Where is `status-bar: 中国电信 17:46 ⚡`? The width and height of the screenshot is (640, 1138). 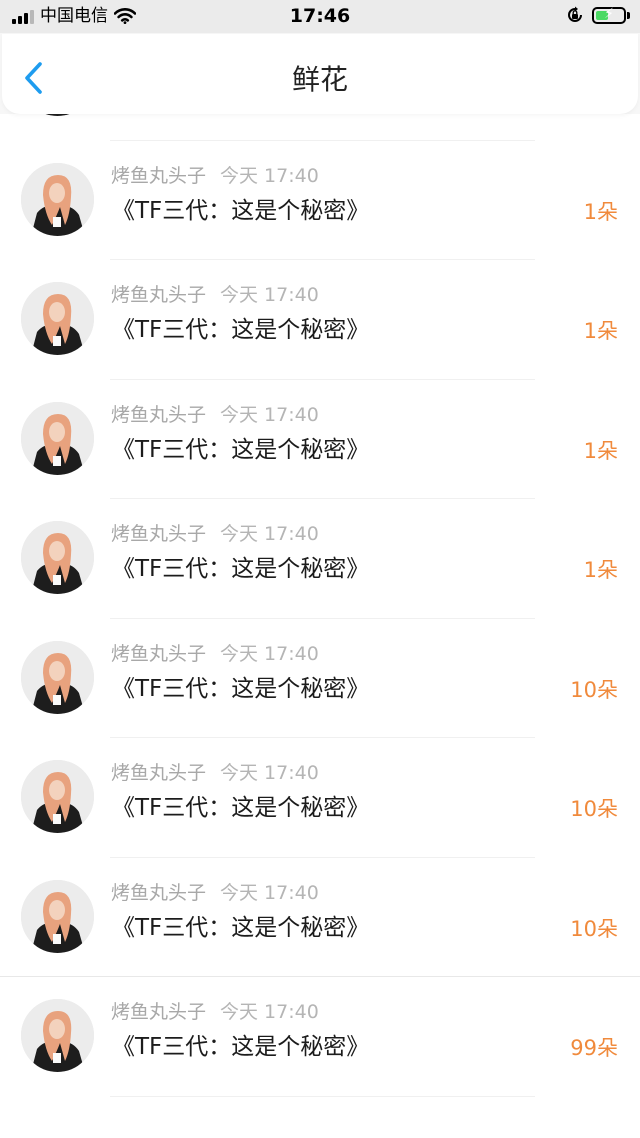
status-bar: 中国电信 17:46 ⚡ is located at coordinates (320, 16).